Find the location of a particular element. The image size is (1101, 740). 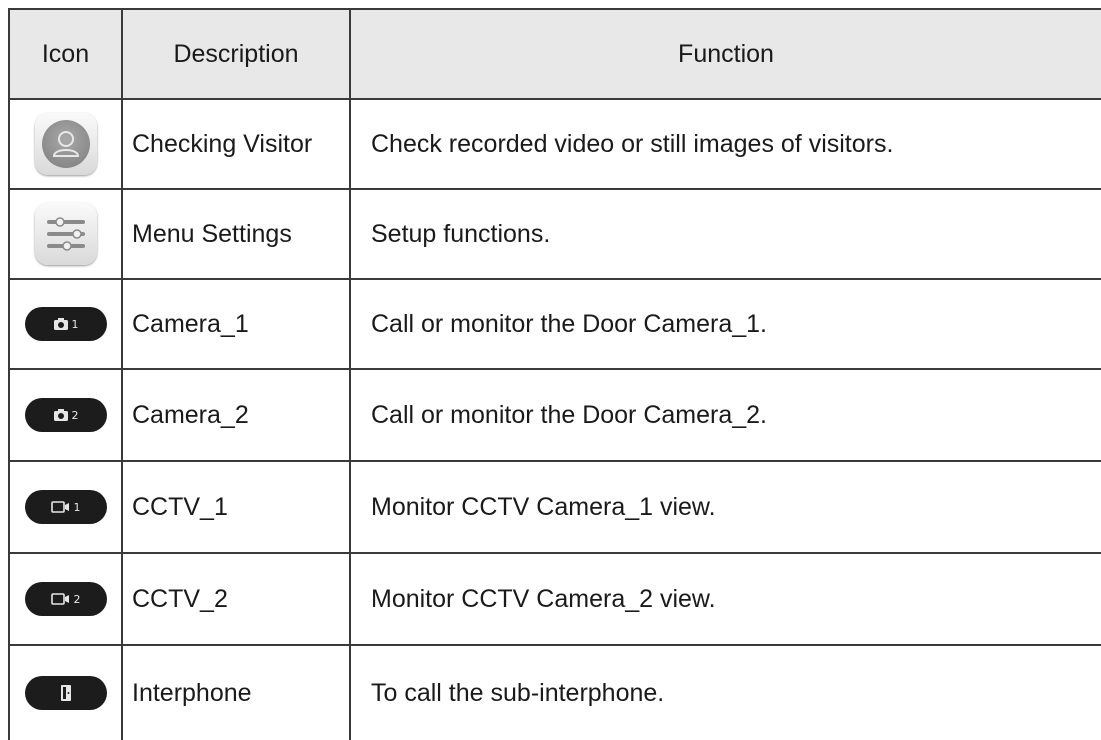

description-cell: CCTV_1 is located at coordinates (237, 507).